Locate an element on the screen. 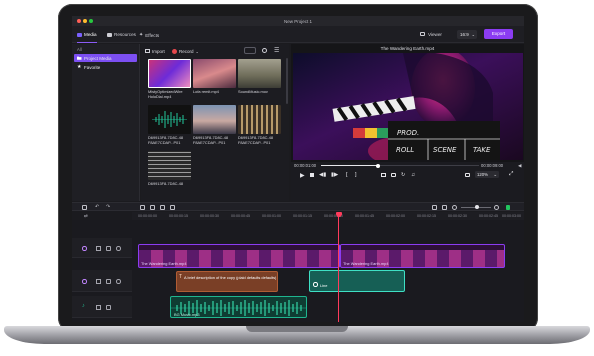  mark-out-icon: ] is located at coordinates (356, 175).